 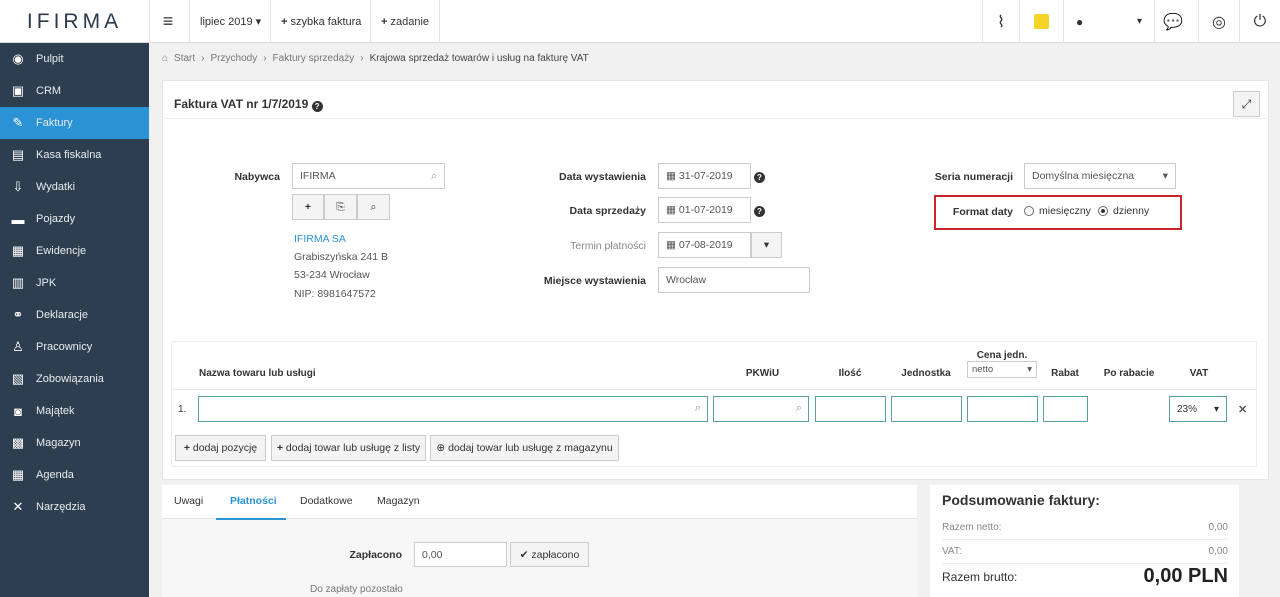 What do you see at coordinates (257, 373) in the screenshot?
I see `header-name: Nazwa towaru lub usługi` at bounding box center [257, 373].